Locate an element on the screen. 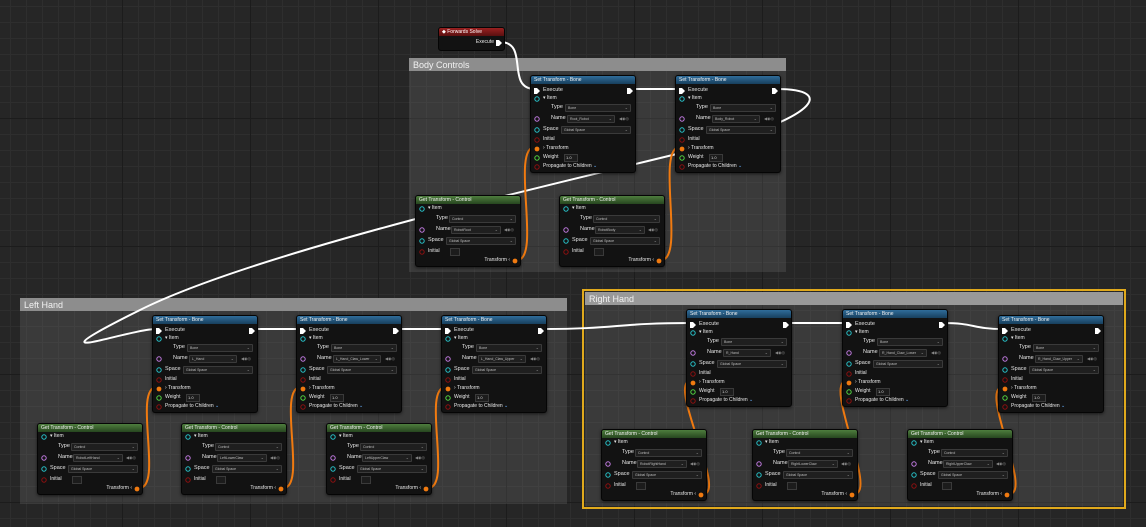 The height and width of the screenshot is (527, 1146). name-dropdown: RobotRightHand ⌄ is located at coordinates (662, 464).